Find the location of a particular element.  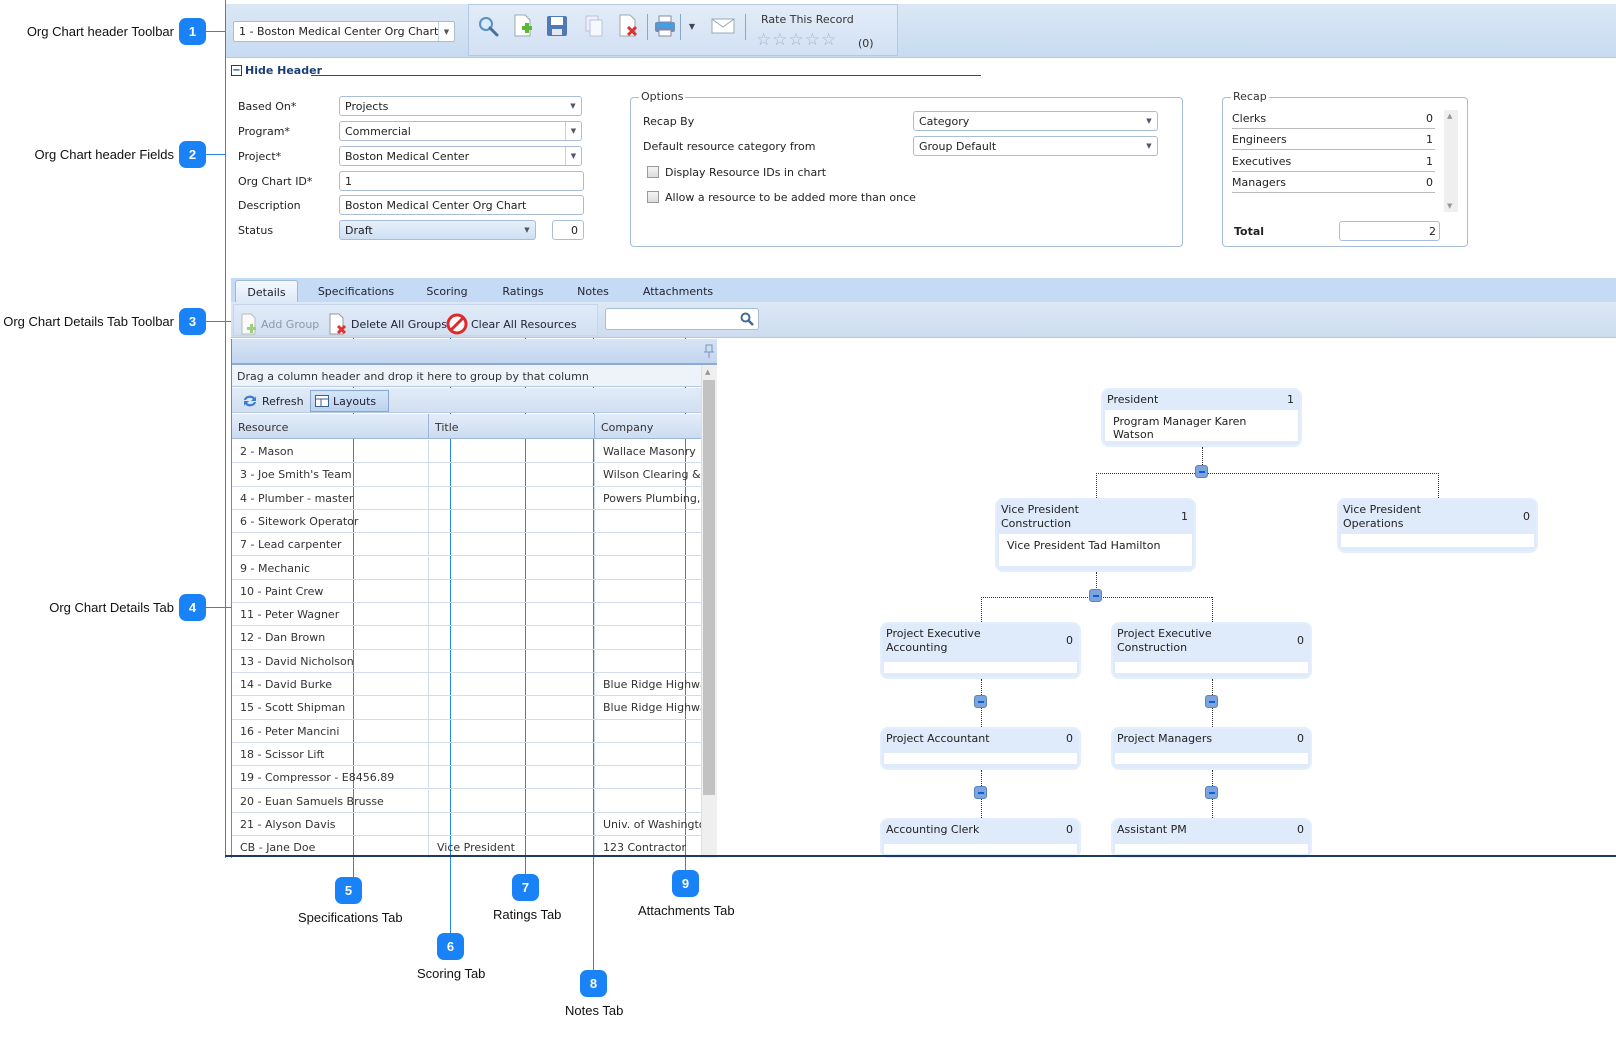

pin-icon is located at coordinates (709, 351).